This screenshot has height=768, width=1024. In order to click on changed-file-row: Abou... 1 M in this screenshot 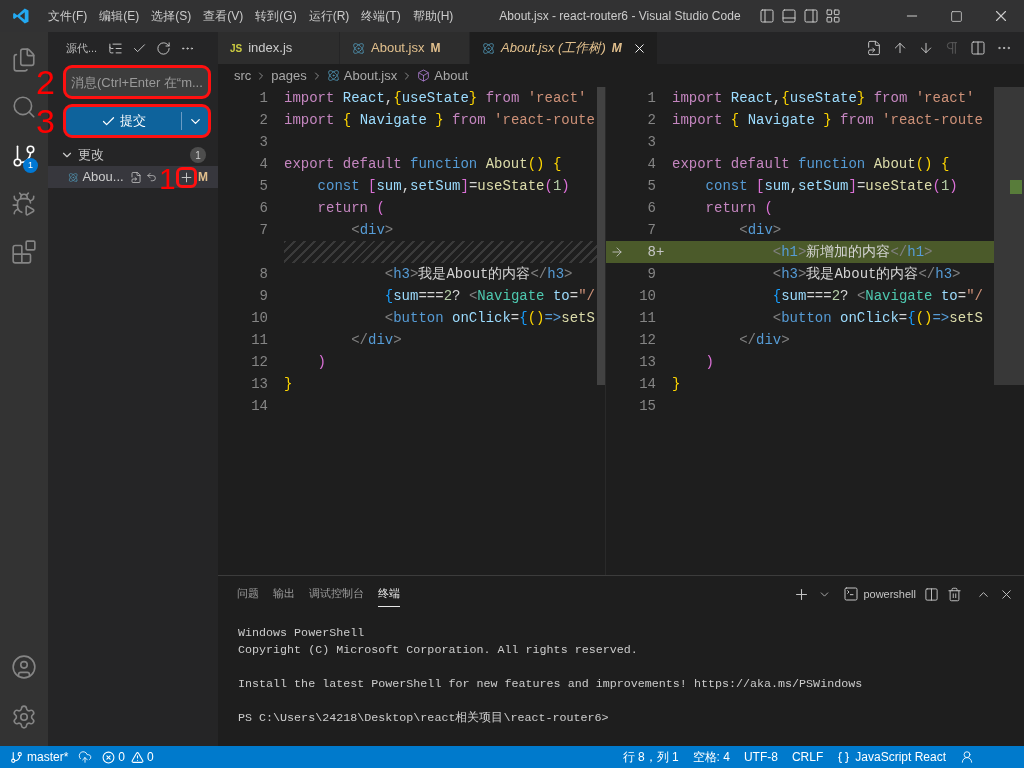, I will do `click(133, 177)`.